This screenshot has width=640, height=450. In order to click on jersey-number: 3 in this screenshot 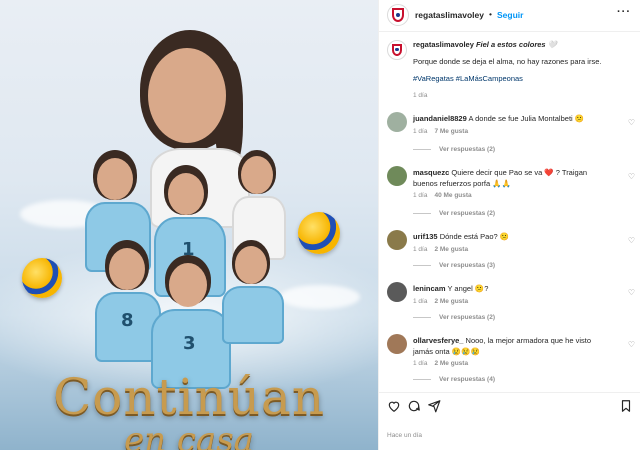, I will do `click(189, 343)`.